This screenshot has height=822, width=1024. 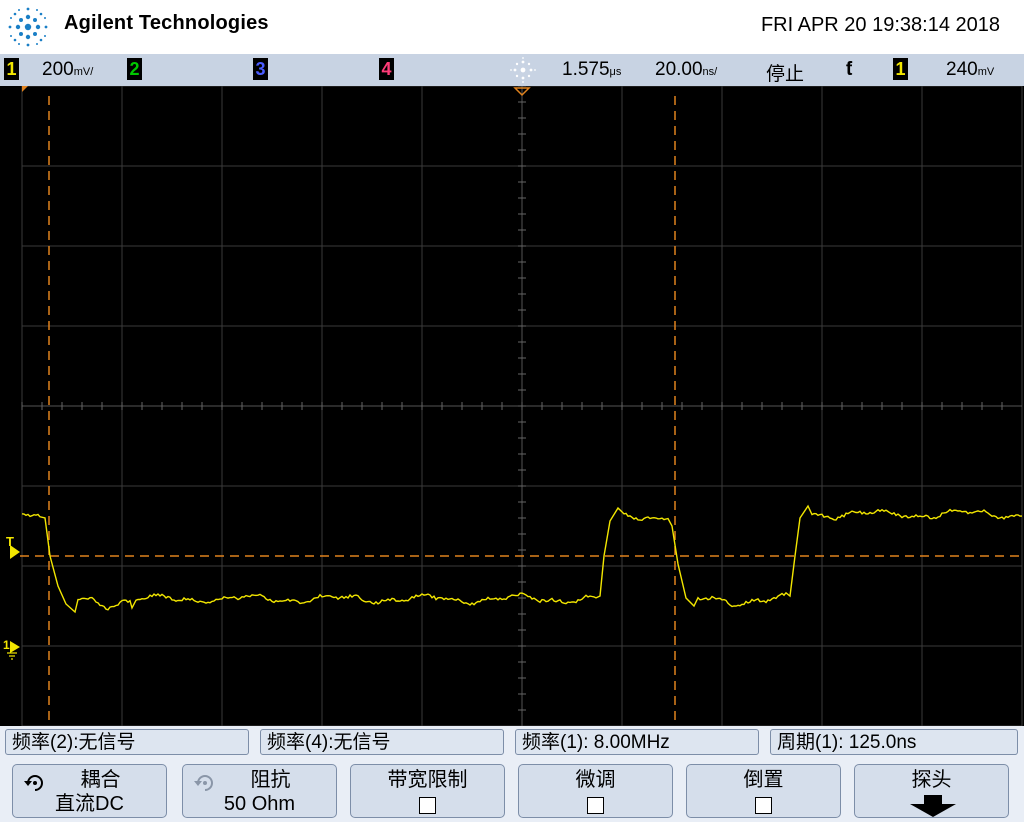 What do you see at coordinates (595, 791) in the screenshot?
I see `fine-adjust-softkey: 微调` at bounding box center [595, 791].